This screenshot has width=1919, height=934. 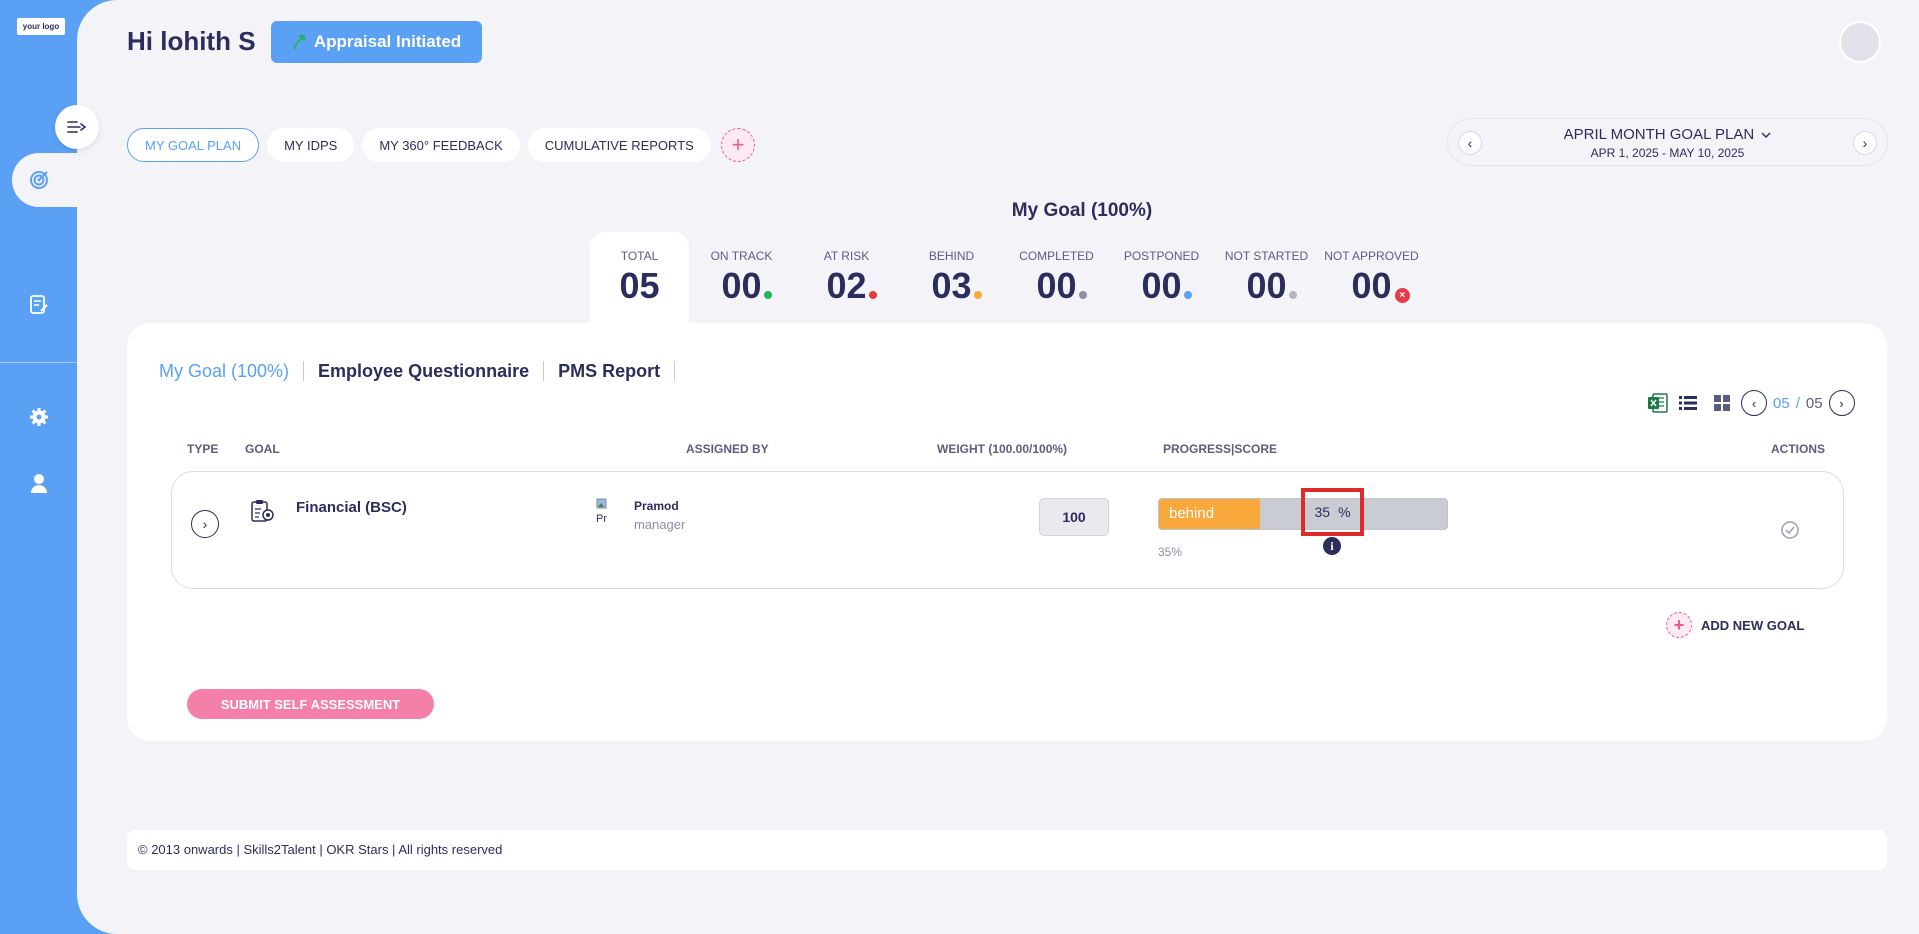 What do you see at coordinates (1753, 625) in the screenshot?
I see `add-new-goal-label: ADD NEW GOAL` at bounding box center [1753, 625].